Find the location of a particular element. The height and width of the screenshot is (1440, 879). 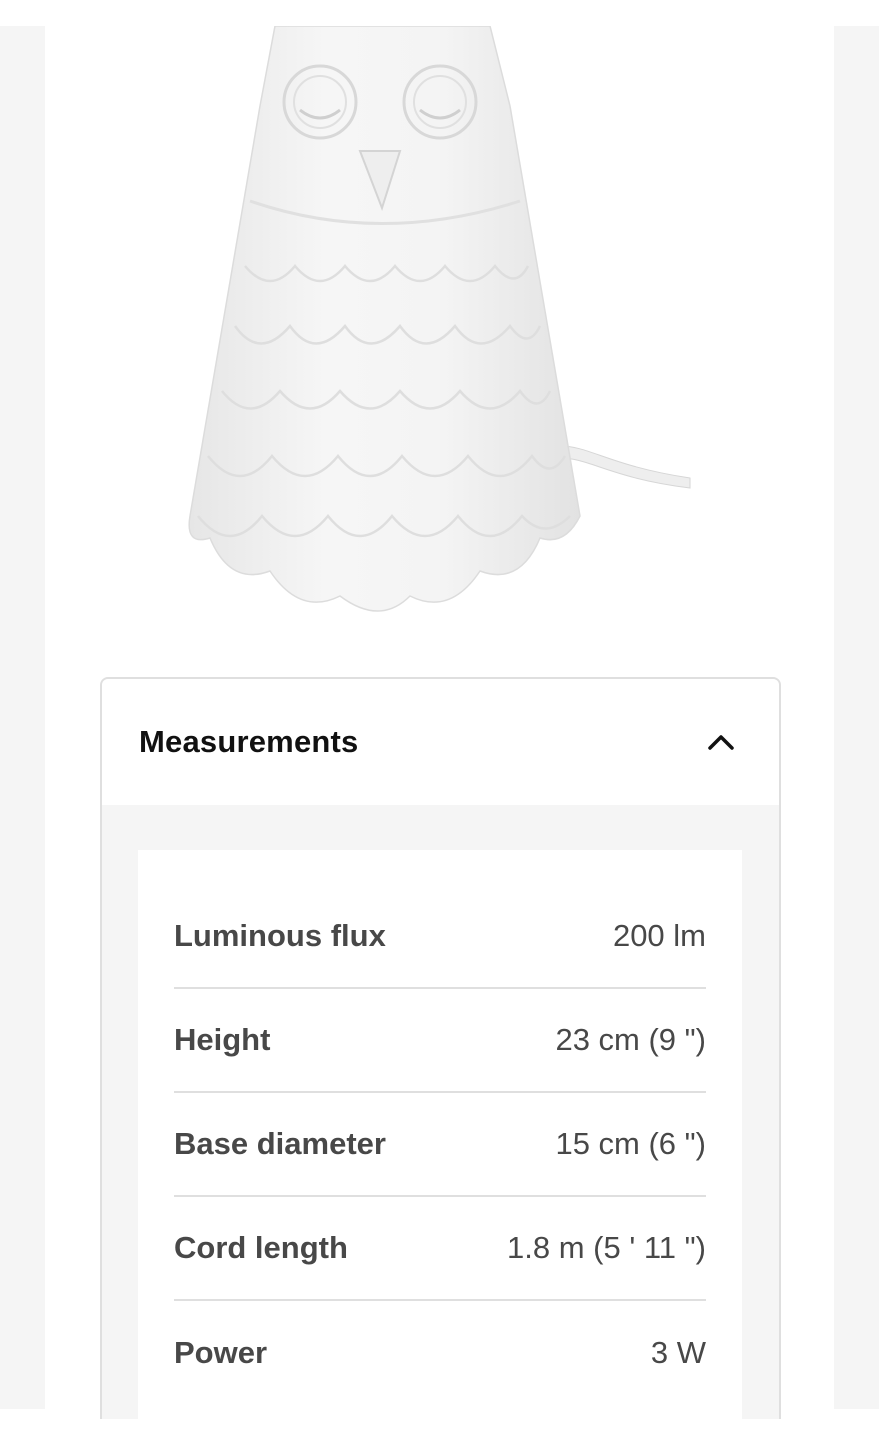

measurement-value: 3 W is located at coordinates (678, 1352).